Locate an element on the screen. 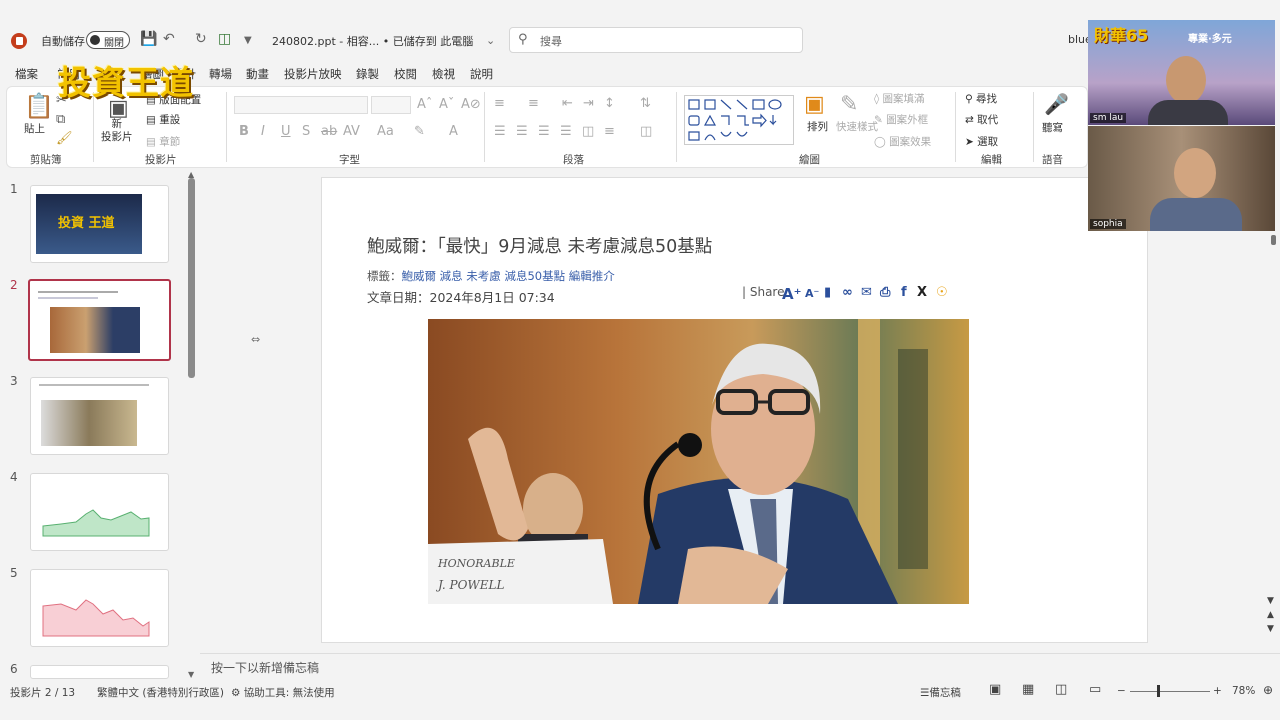 The height and width of the screenshot is (720, 1280). tags-links: 鮑威爾 減息 未考慮 減息50基點 編輯推介 is located at coordinates (508, 276).